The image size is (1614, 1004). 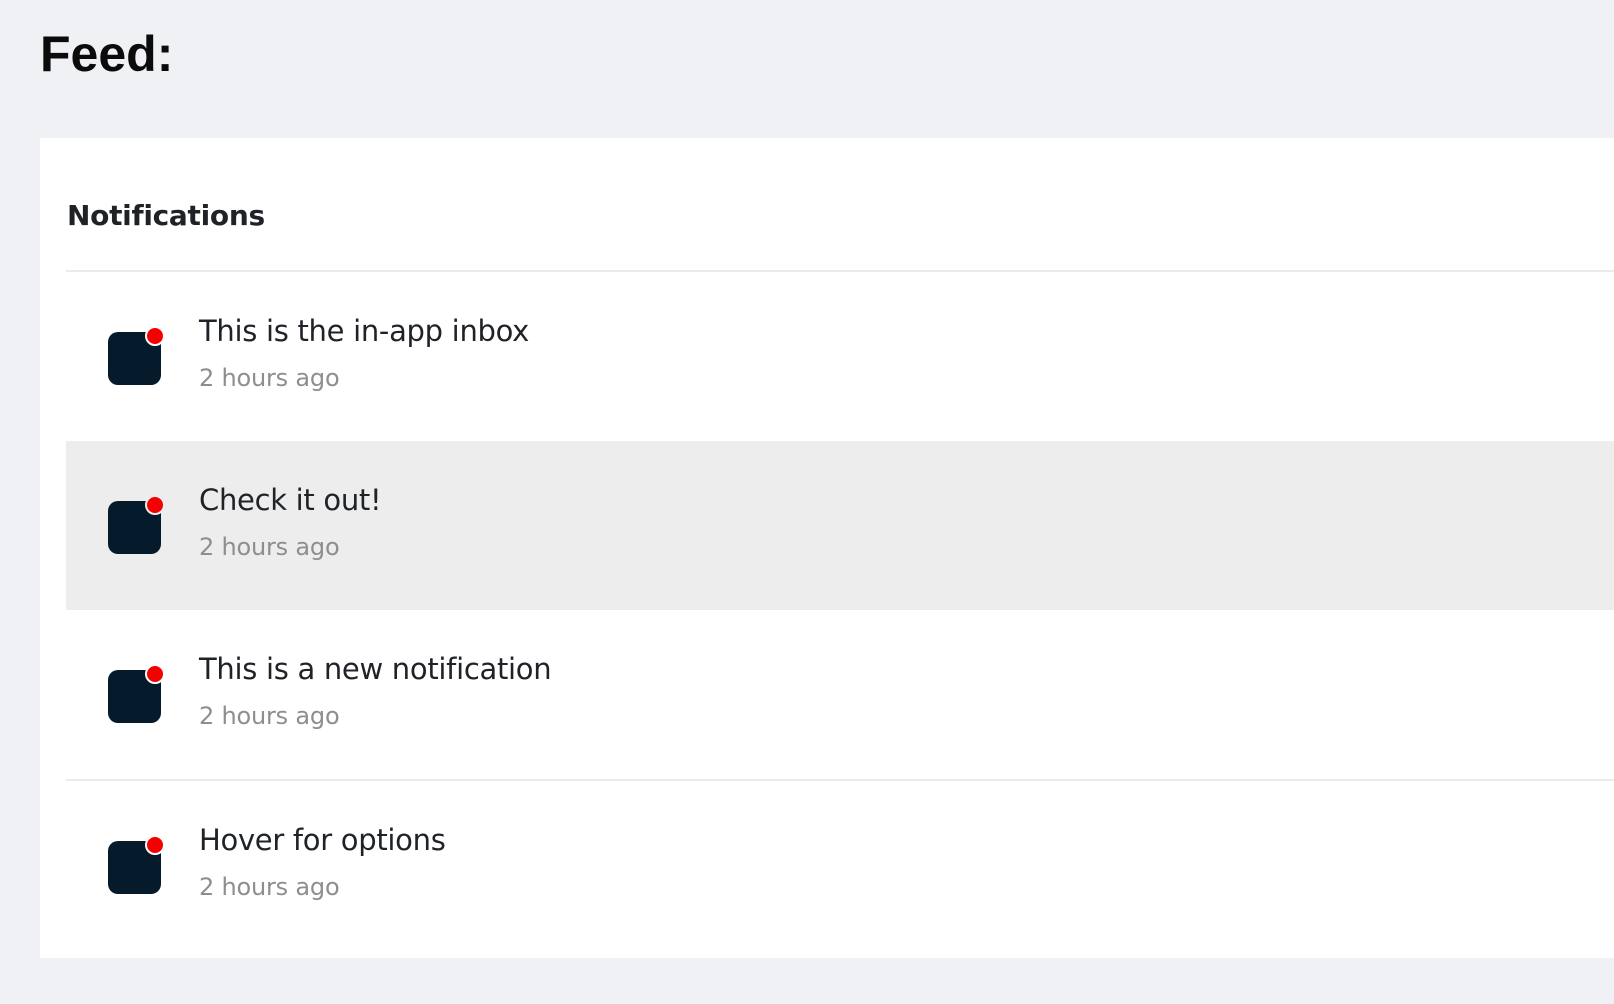 What do you see at coordinates (166, 215) in the screenshot?
I see `feed-header: Notifications` at bounding box center [166, 215].